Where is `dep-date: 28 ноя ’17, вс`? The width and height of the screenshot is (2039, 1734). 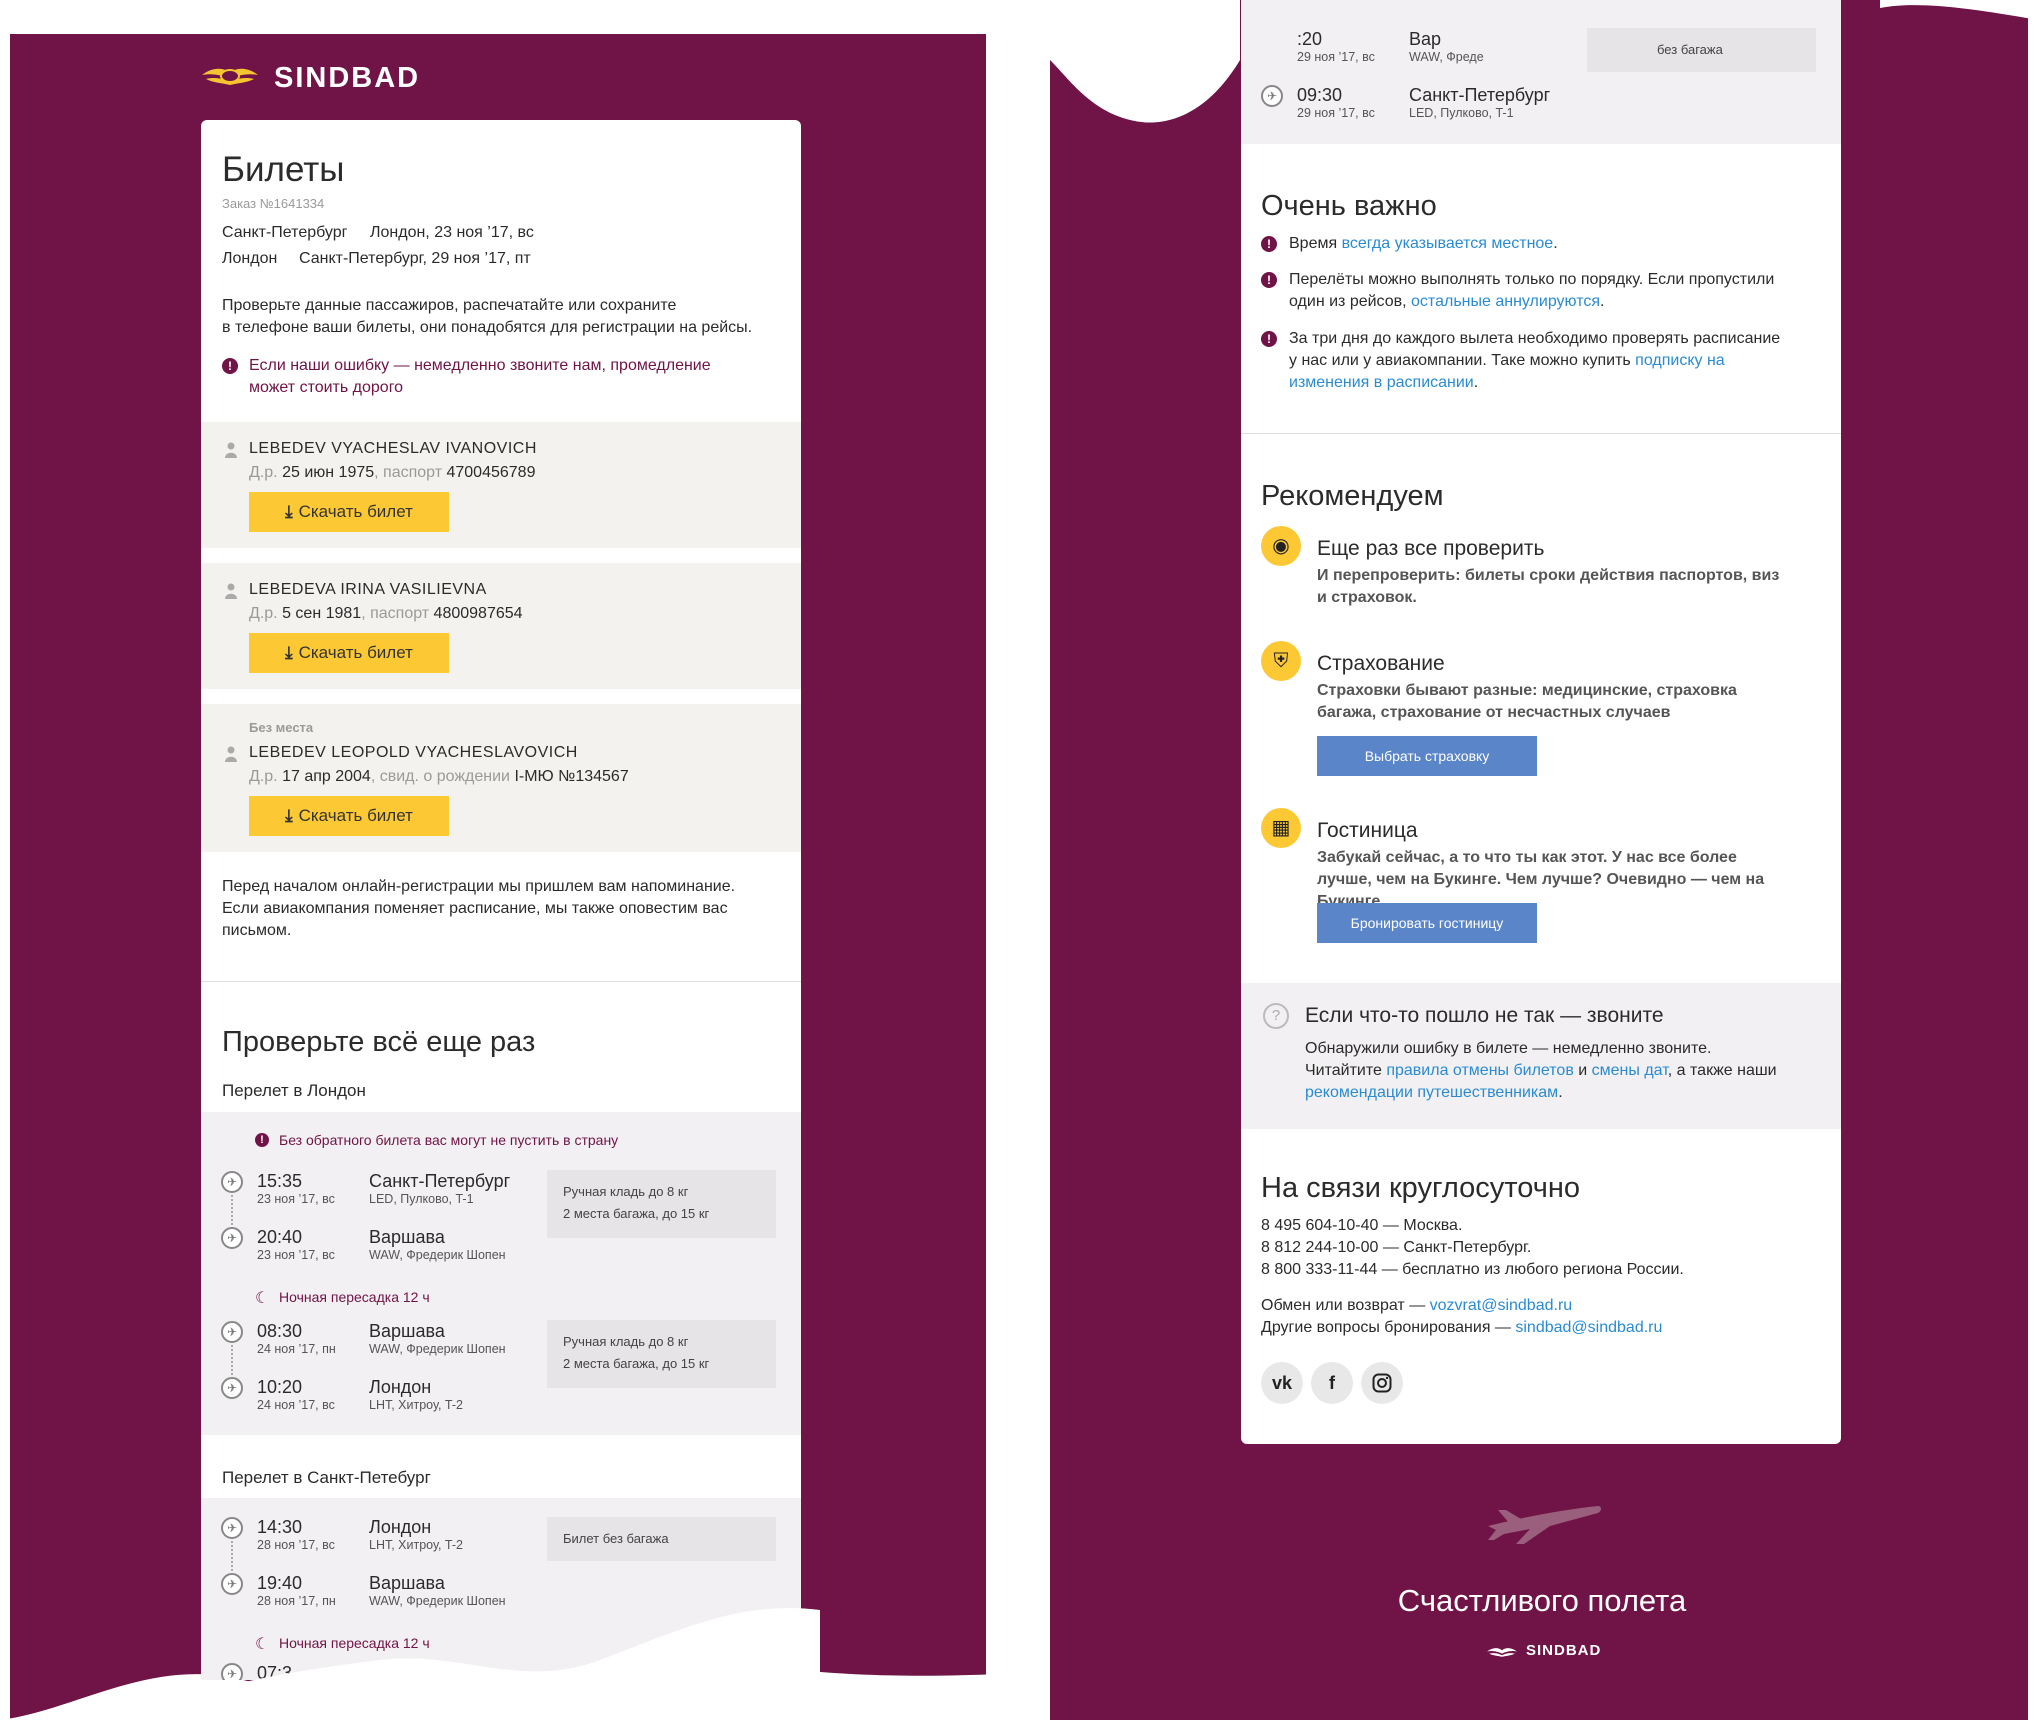
dep-date: 28 ноя ’17, вс is located at coordinates (296, 1545).